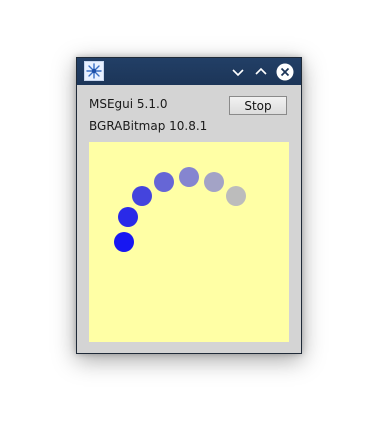 This screenshot has height=448, width=378. I want to click on app-icon, so click(94, 71).